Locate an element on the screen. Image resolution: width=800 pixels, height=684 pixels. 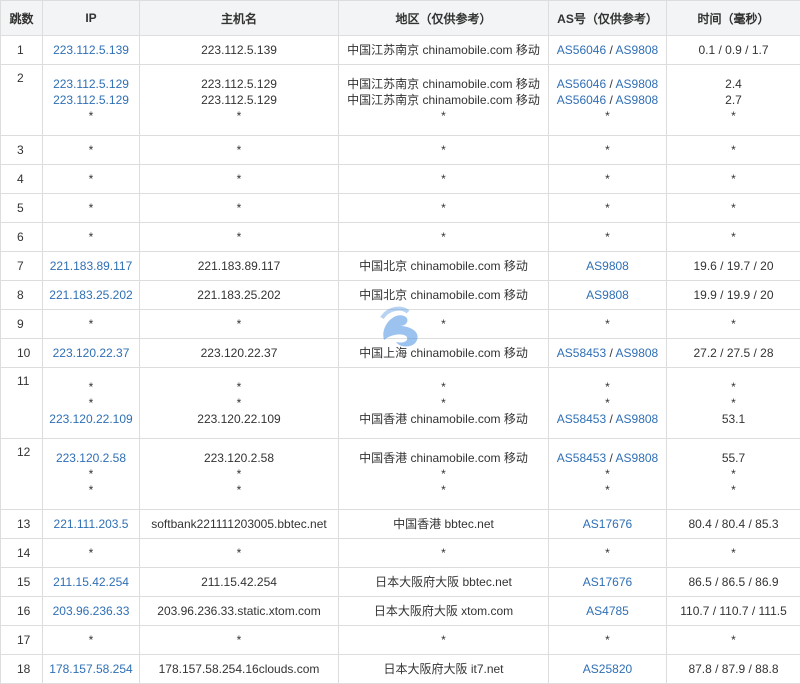
as-line: AS58453 / AS9808 is located at coordinates (607, 419).